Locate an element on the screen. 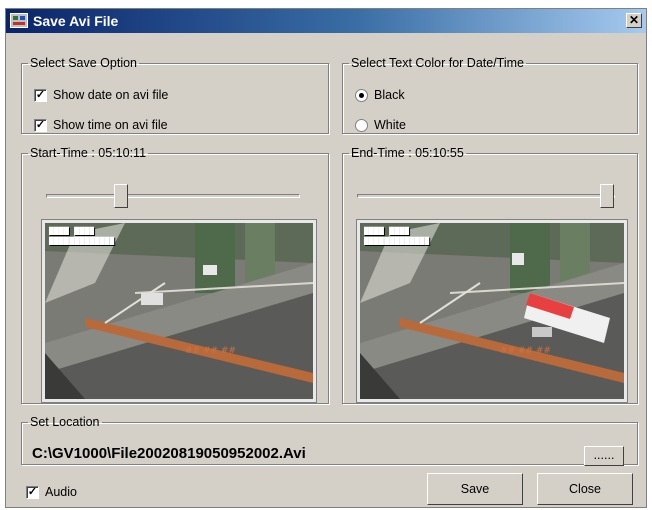 Image resolution: width=652 pixels, height=510 pixels. color-option-black: Black is located at coordinates (380, 95).